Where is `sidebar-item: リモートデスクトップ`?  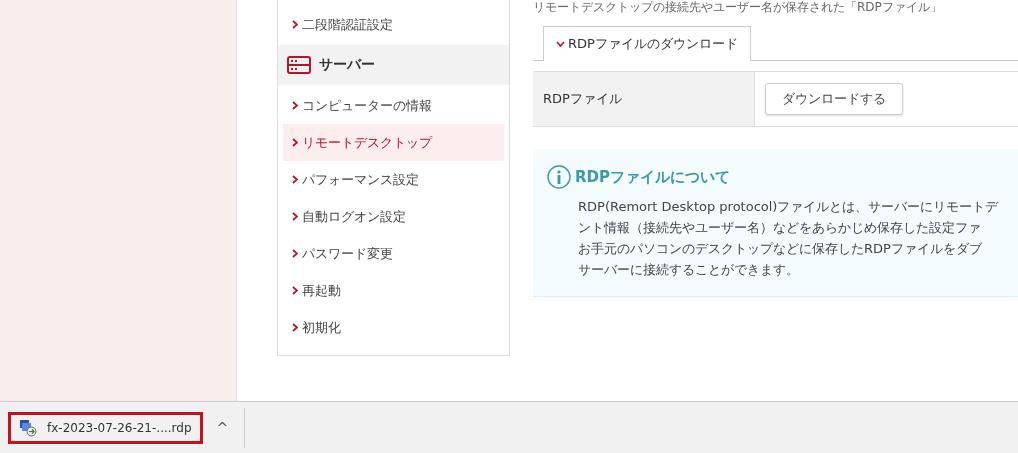
sidebar-item: リモートデスクトップ is located at coordinates (393, 142).